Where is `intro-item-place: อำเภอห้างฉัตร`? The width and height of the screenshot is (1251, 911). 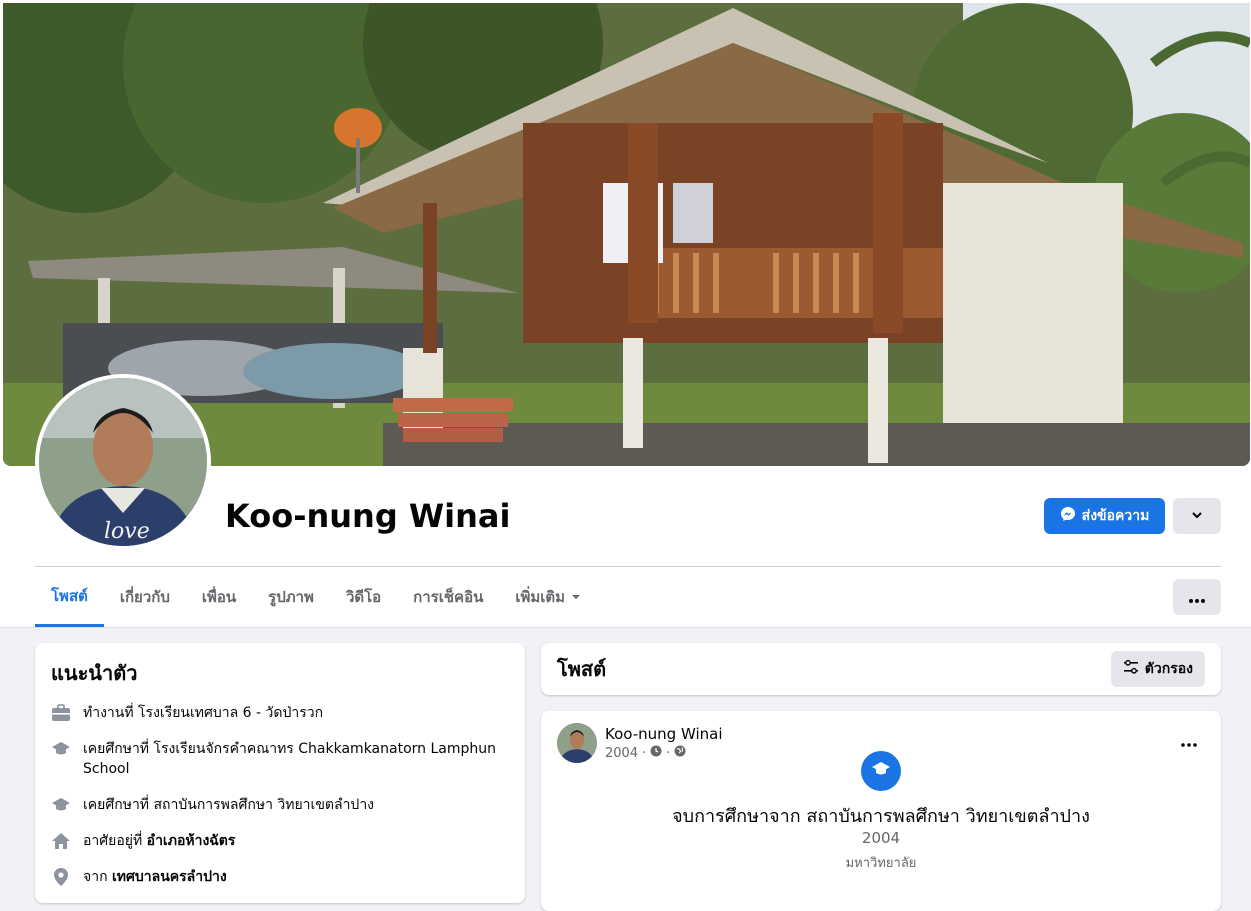 intro-item-place: อำเภอห้างฉัตร is located at coordinates (191, 841).